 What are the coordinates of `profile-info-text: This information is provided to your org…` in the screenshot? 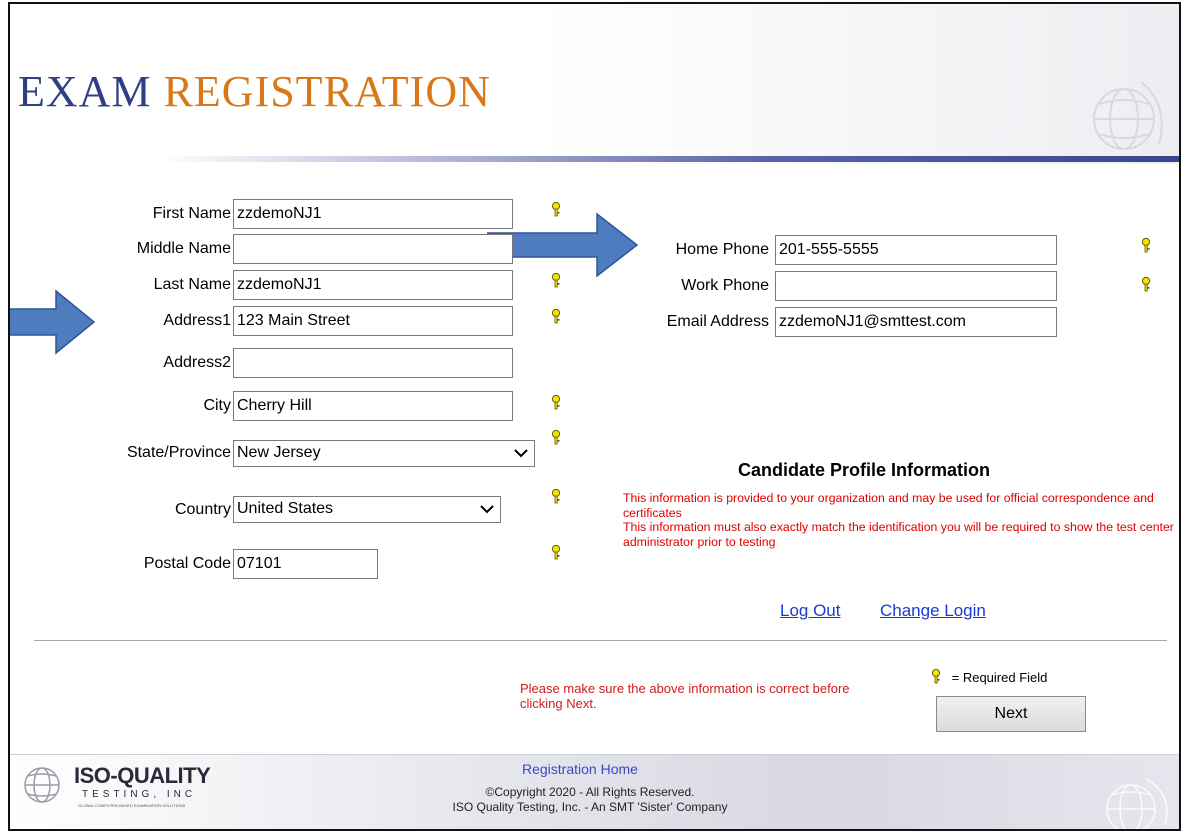 It's located at (901, 520).